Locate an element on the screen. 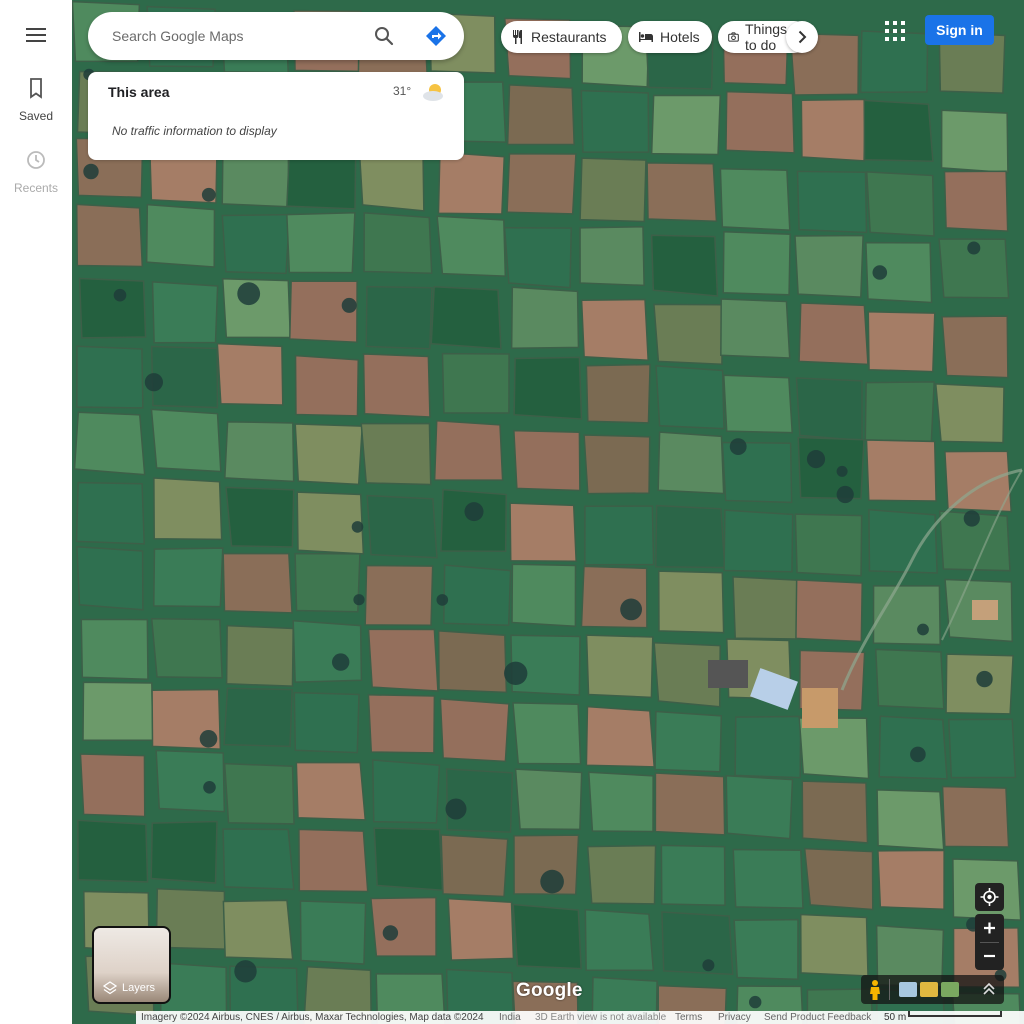 The image size is (1024, 1024). recents-button: Recents is located at coordinates (36, 171).